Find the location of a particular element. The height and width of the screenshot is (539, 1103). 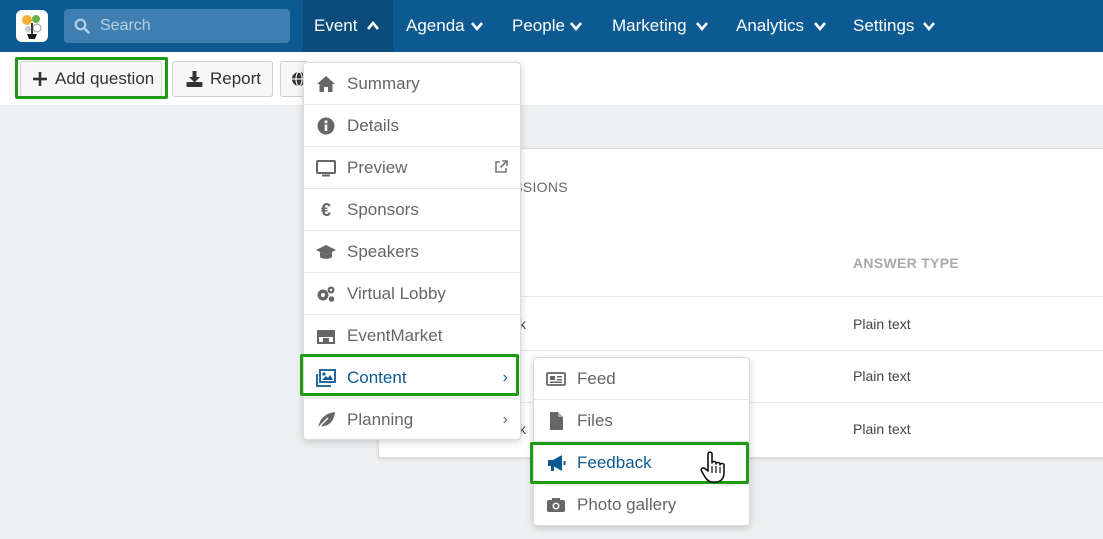

menu-item-label: Details is located at coordinates (373, 125).